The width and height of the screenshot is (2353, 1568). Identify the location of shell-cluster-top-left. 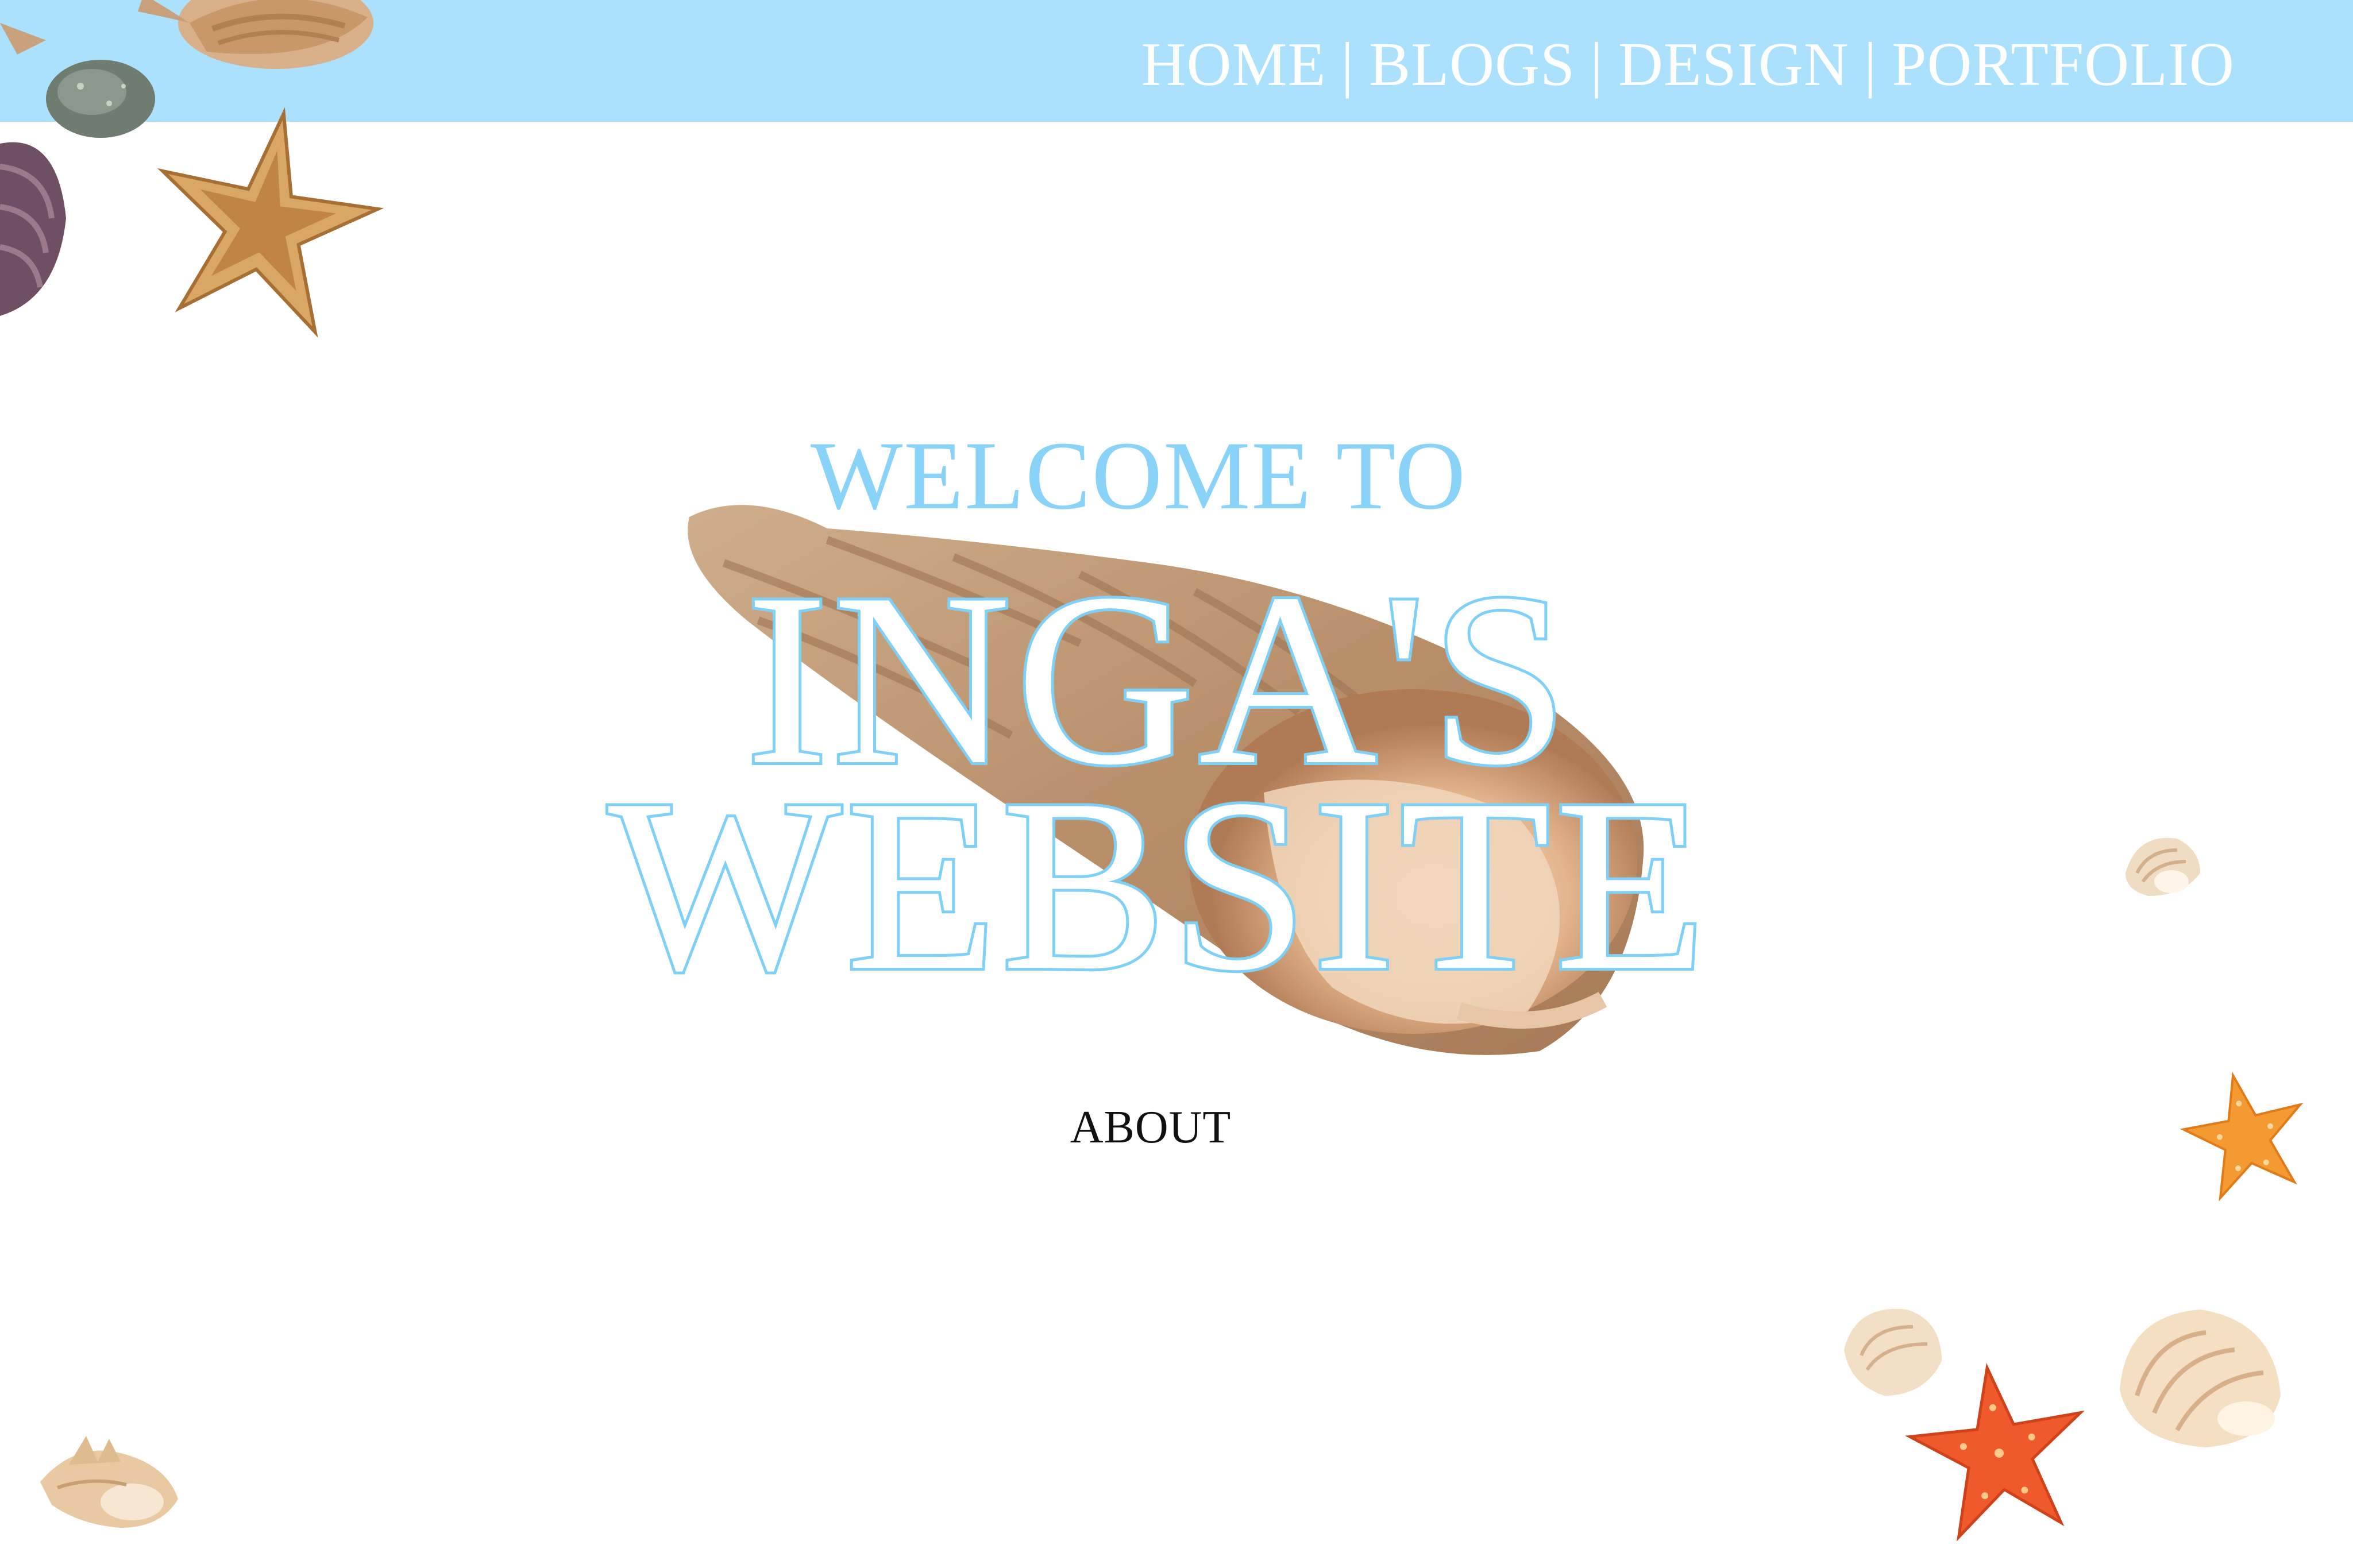
(192, 169).